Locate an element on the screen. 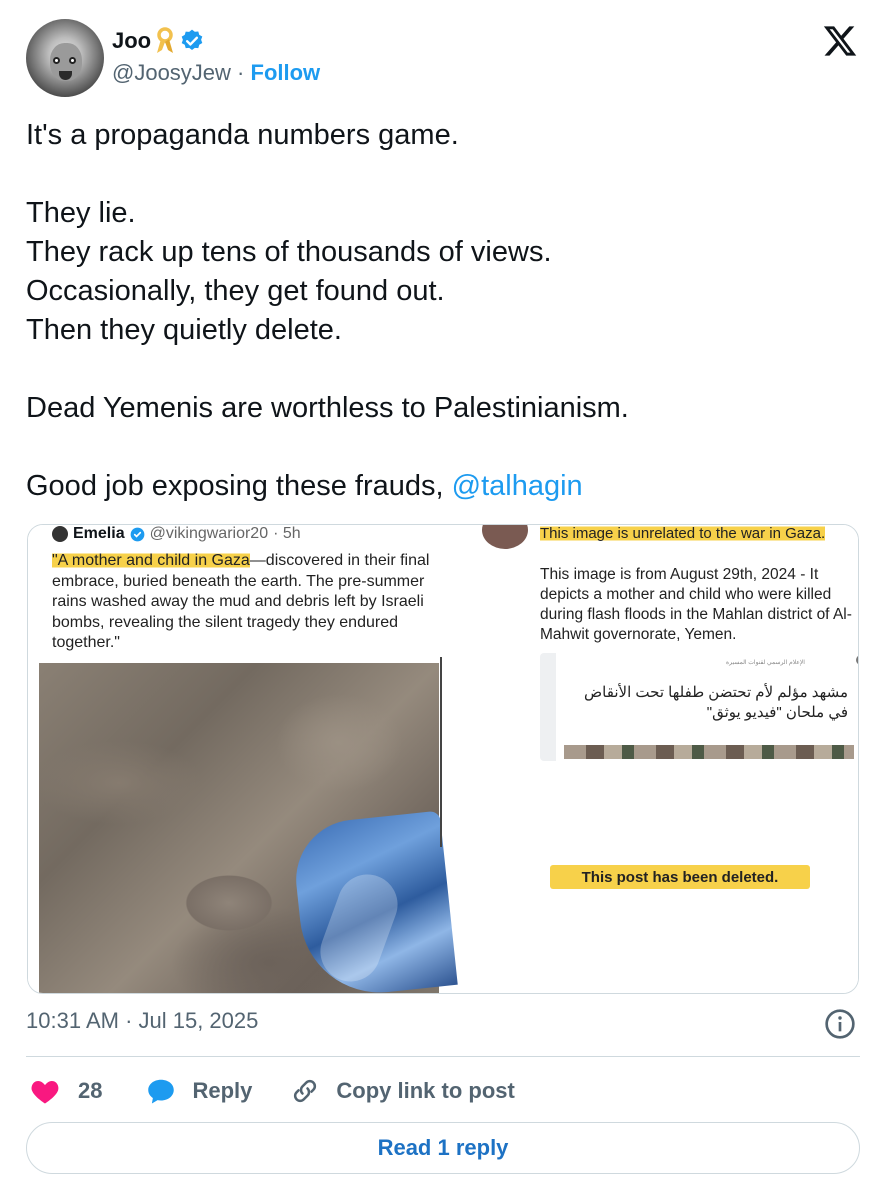 The width and height of the screenshot is (886, 1200). embed-source: الإعلام الرسمي لقنوات المسيرة is located at coordinates (765, 663).